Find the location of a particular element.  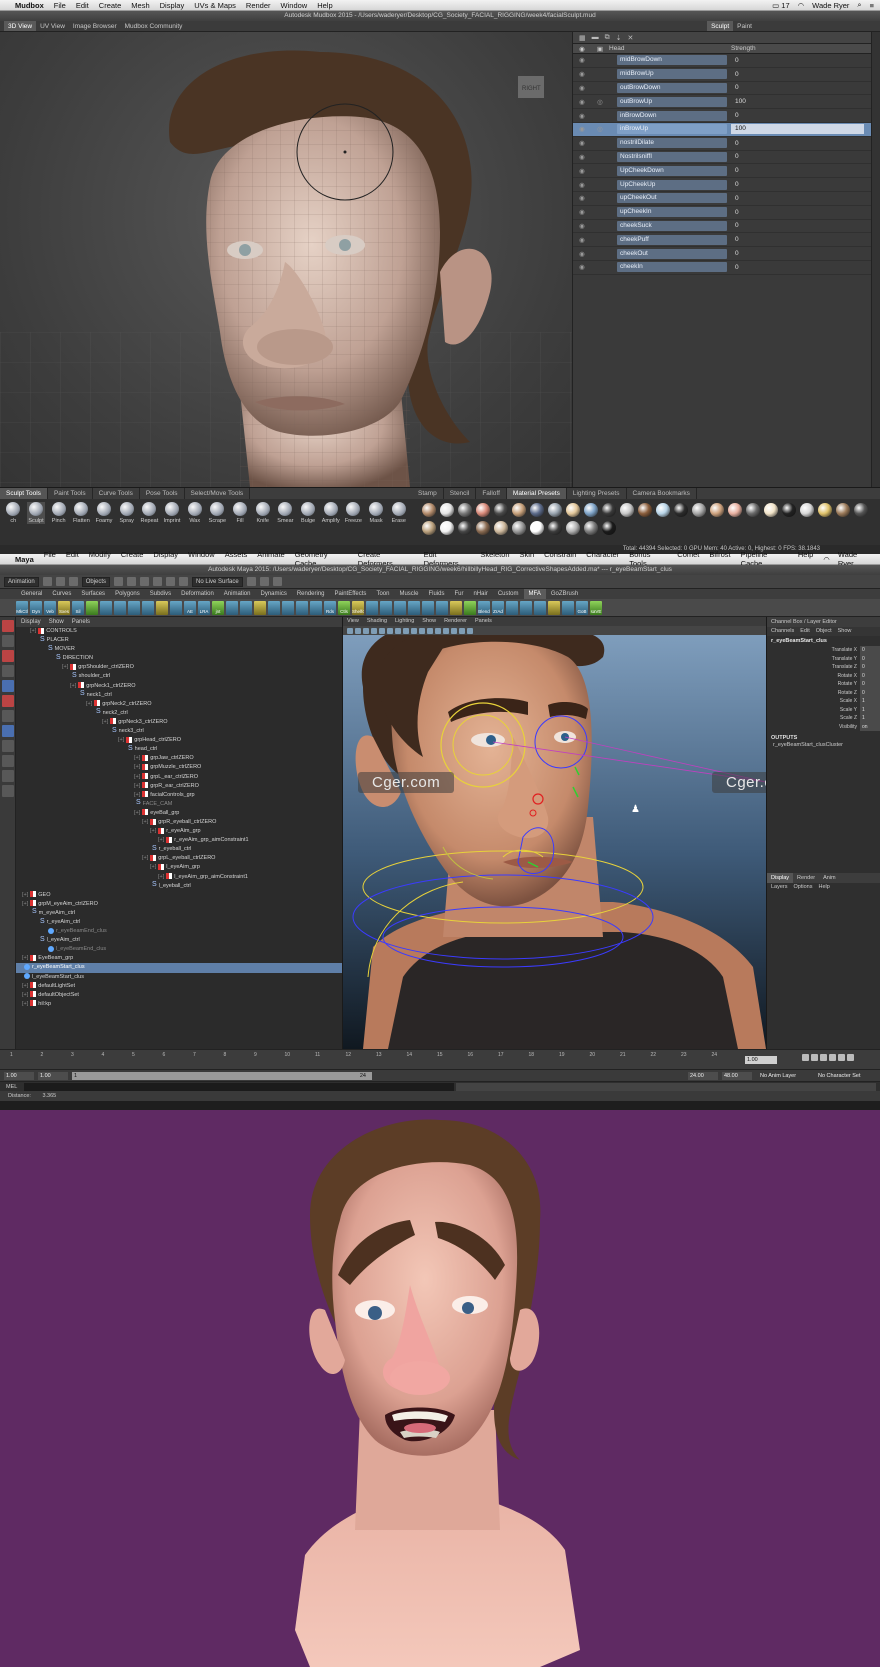

go-start-icon is located at coordinates (805, 1057).